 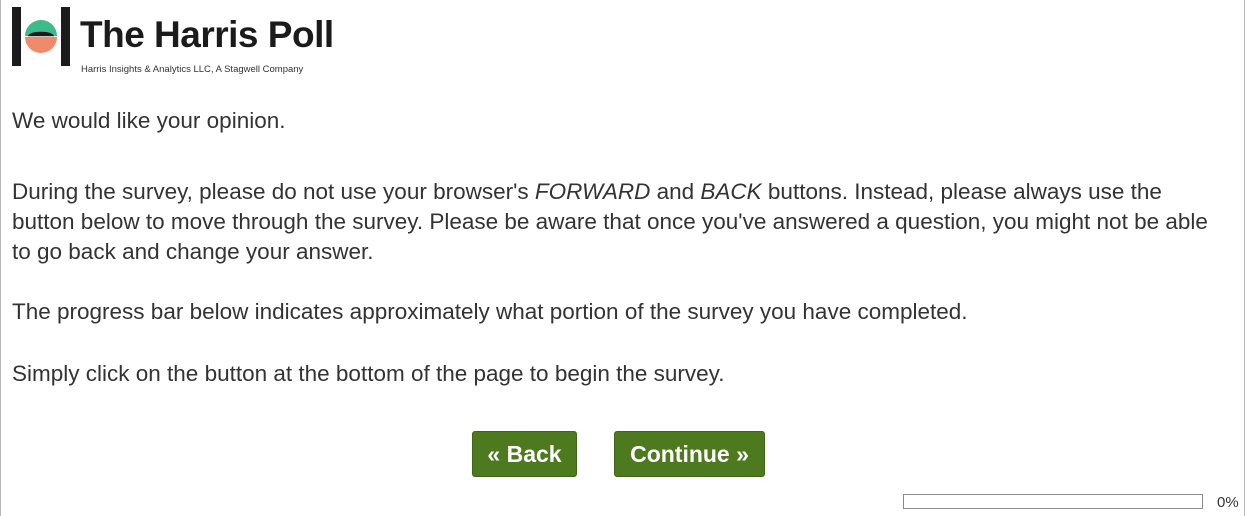 I want to click on back-button: « Back, so click(x=524, y=454).